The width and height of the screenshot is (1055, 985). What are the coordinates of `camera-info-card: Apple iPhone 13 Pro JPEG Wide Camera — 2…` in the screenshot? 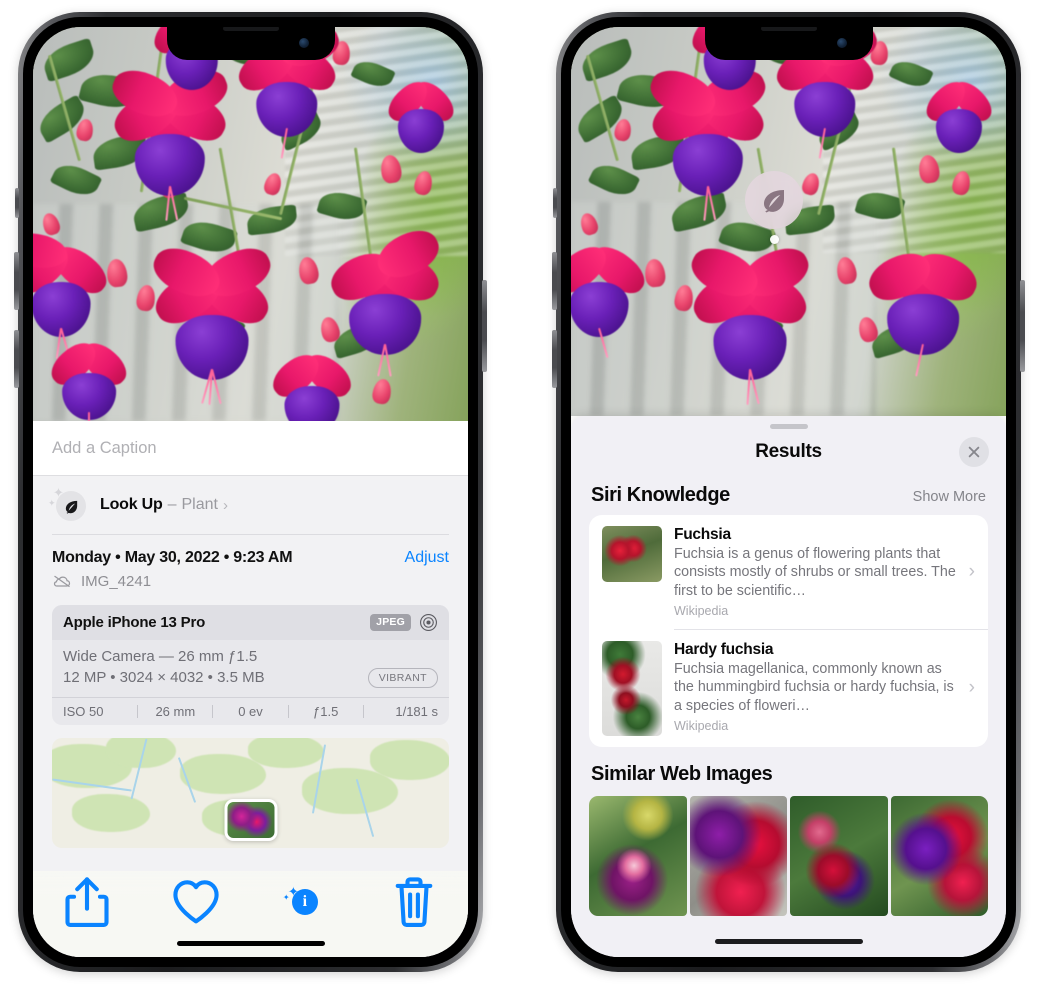 It's located at (250, 664).